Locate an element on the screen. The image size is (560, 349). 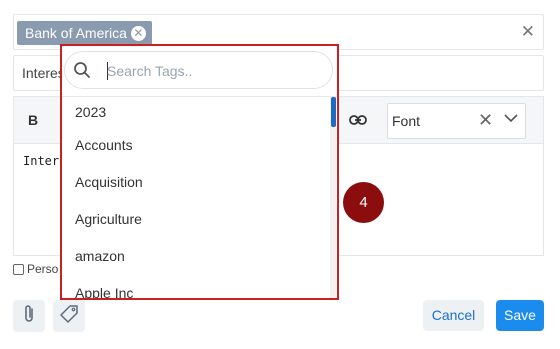
font-select-value: Font is located at coordinates (406, 121).